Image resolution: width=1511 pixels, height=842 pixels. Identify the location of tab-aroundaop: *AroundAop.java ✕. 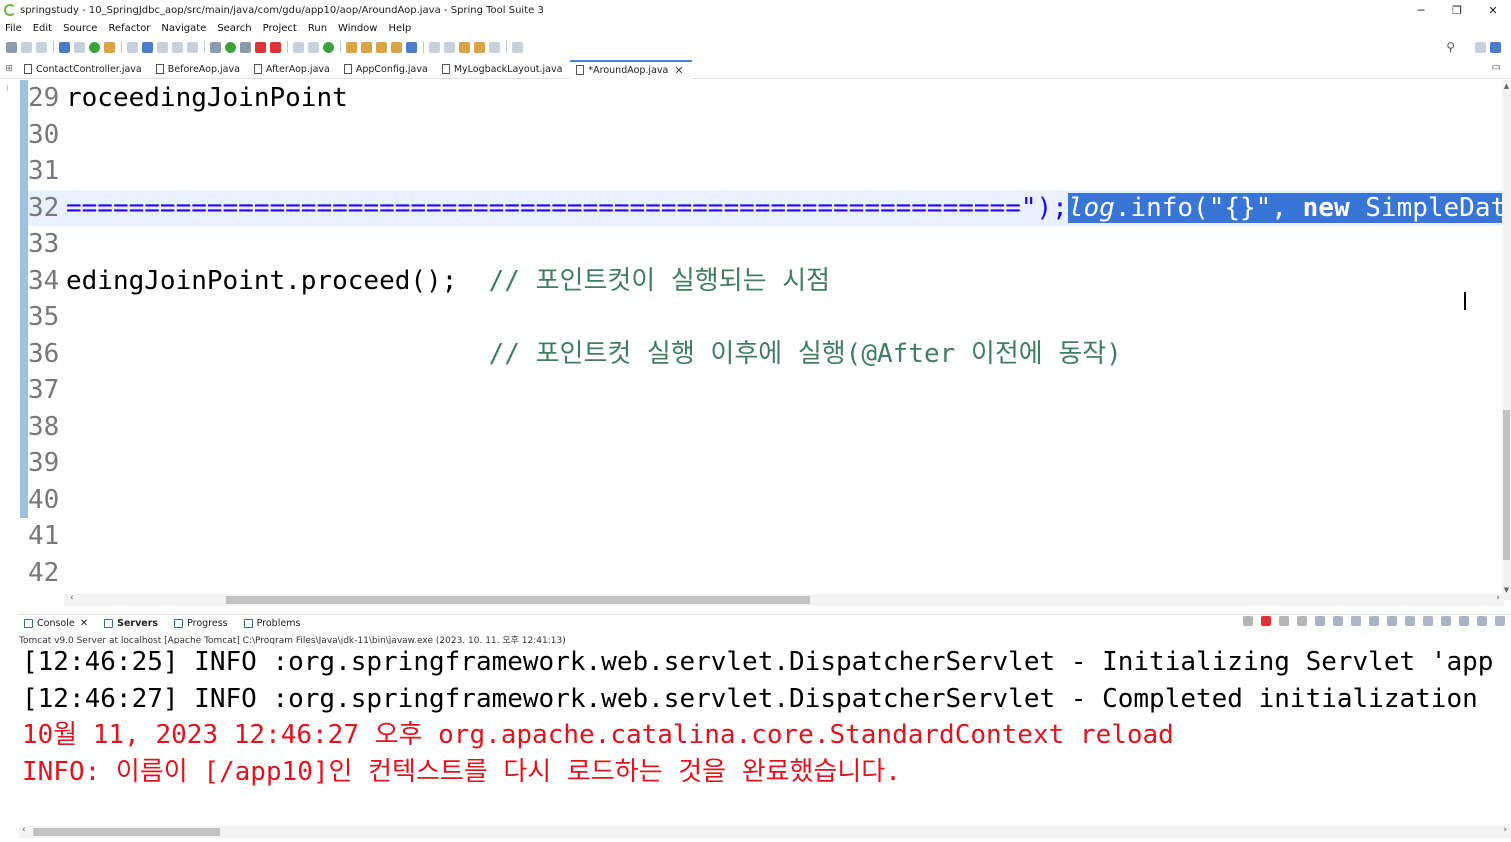
(631, 69).